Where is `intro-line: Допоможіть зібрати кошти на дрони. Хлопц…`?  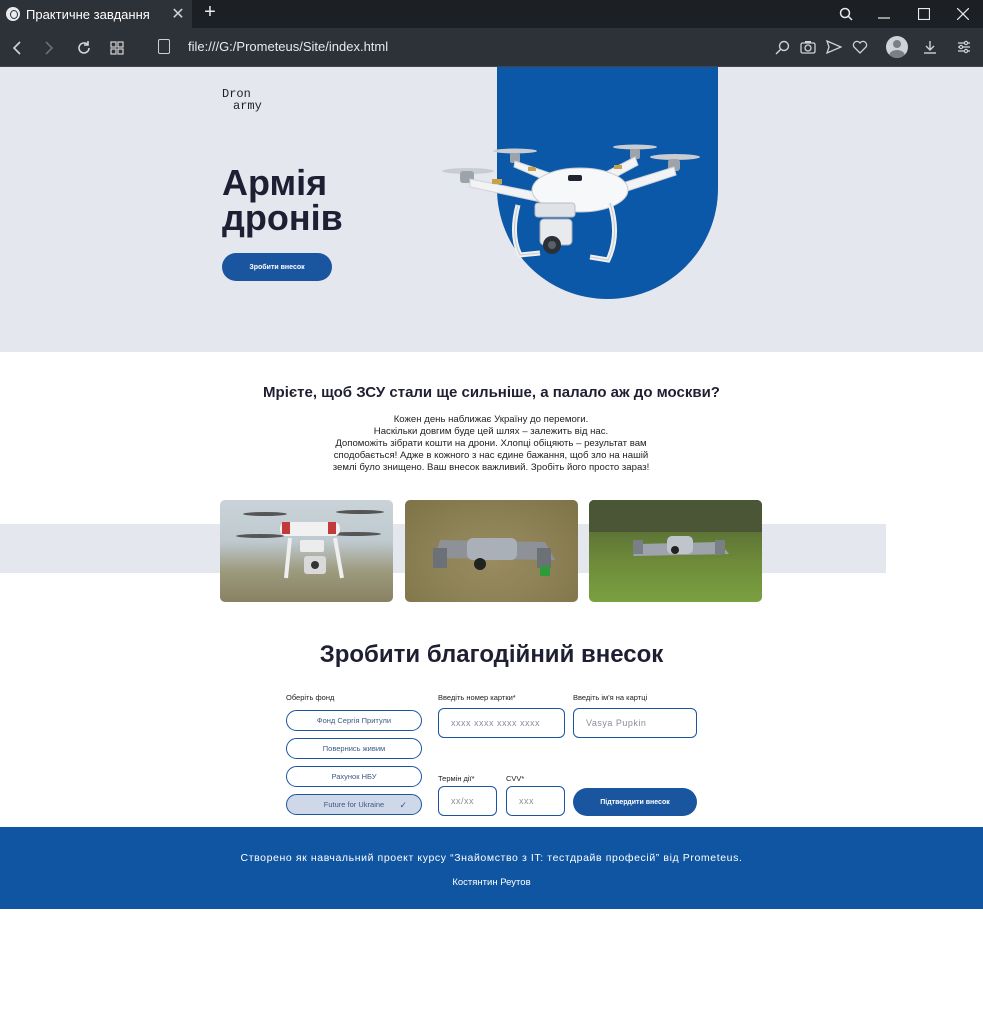
intro-line: Допоможіть зібрати кошти на дрони. Хлопц… is located at coordinates (491, 443).